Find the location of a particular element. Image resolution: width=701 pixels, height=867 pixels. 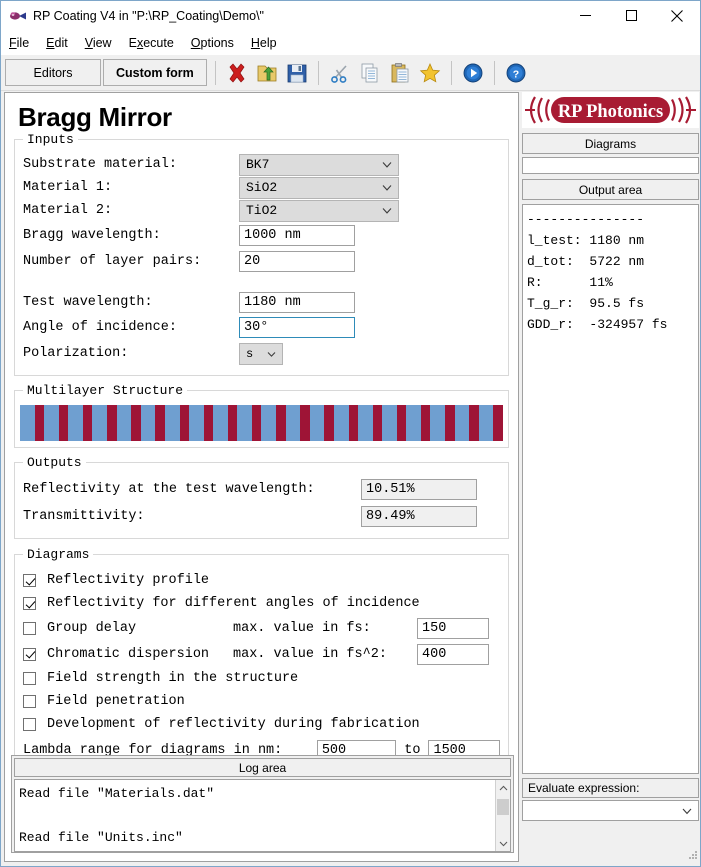

multilayer-structure-diagram is located at coordinates (261, 423).